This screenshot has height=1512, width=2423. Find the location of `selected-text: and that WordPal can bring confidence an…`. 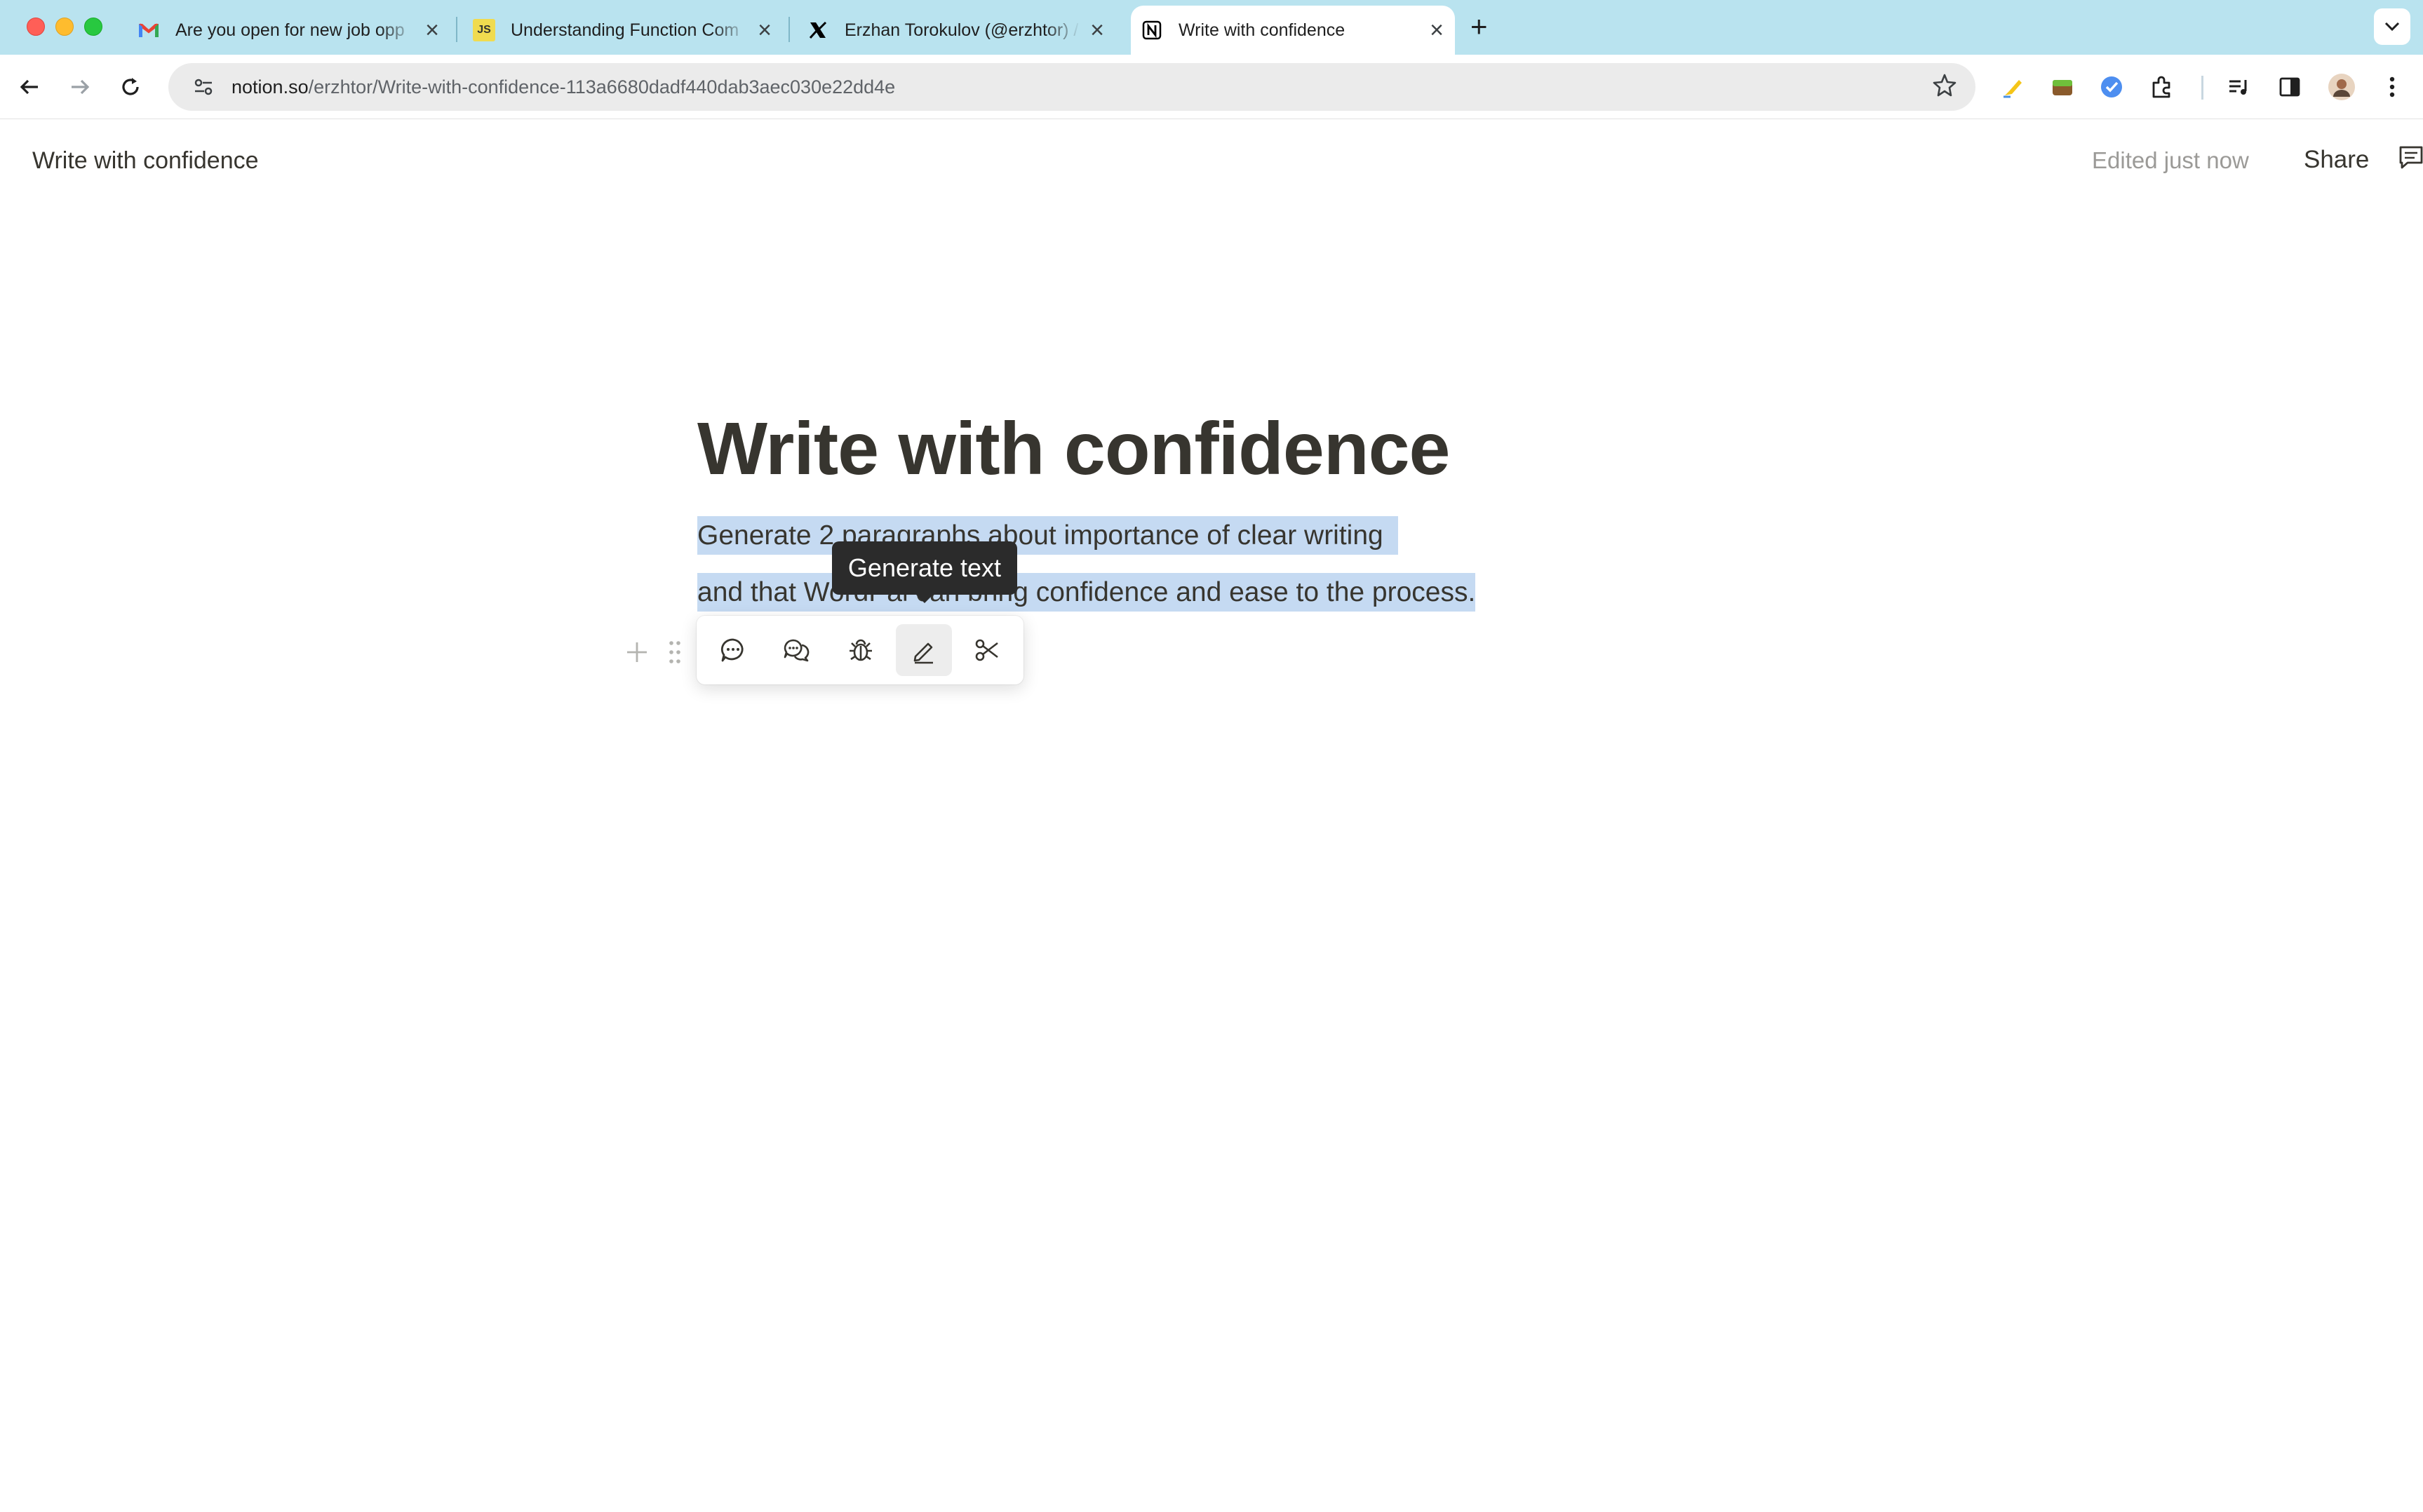

selected-text: and that WordPal can bring confidence an… is located at coordinates (1087, 592).